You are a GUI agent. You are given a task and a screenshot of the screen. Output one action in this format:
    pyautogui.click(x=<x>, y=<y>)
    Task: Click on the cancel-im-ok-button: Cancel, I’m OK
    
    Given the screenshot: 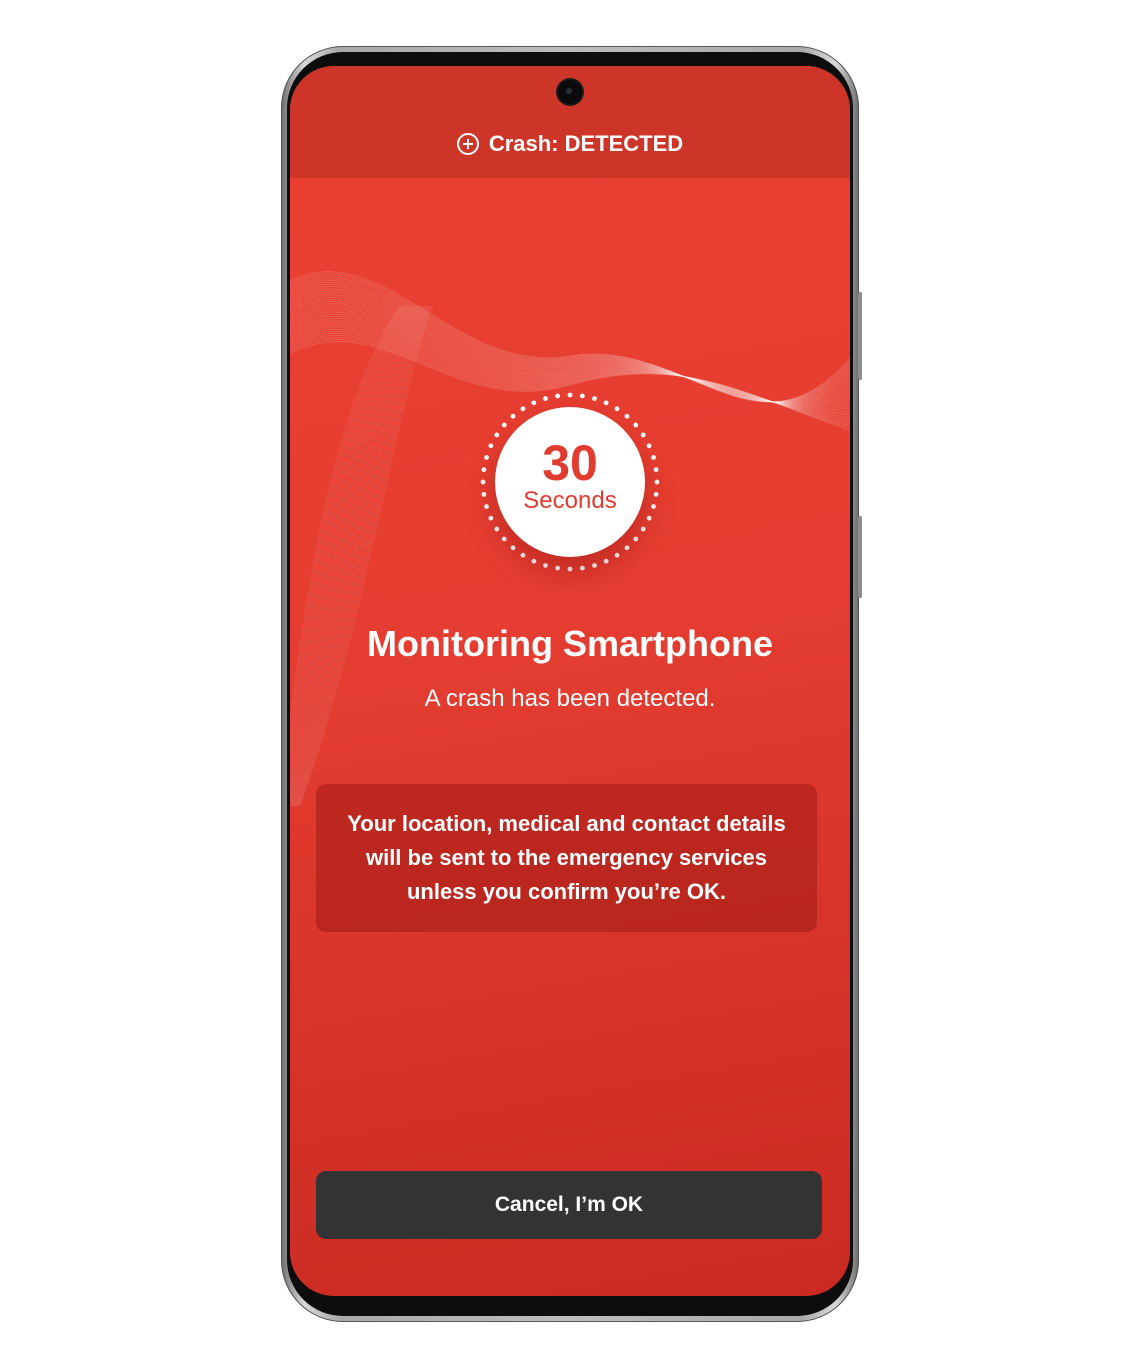 What is the action you would take?
    pyautogui.click(x=569, y=1205)
    